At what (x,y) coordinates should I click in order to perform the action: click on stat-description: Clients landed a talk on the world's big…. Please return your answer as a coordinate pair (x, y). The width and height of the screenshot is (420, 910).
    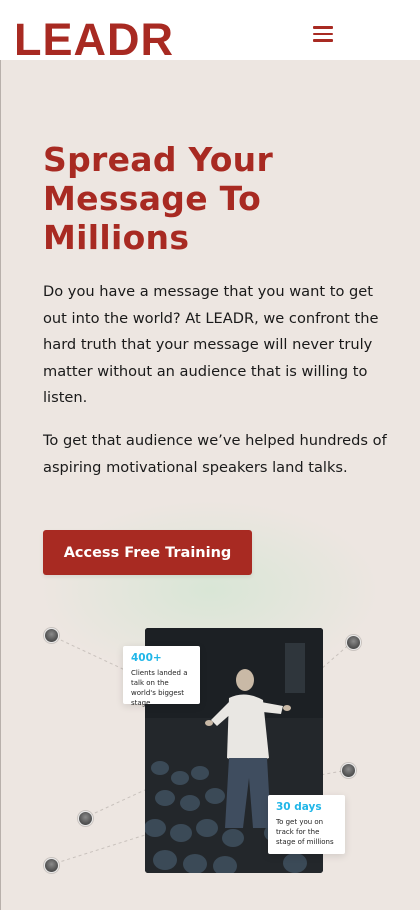
    Looking at the image, I should click on (159, 688).